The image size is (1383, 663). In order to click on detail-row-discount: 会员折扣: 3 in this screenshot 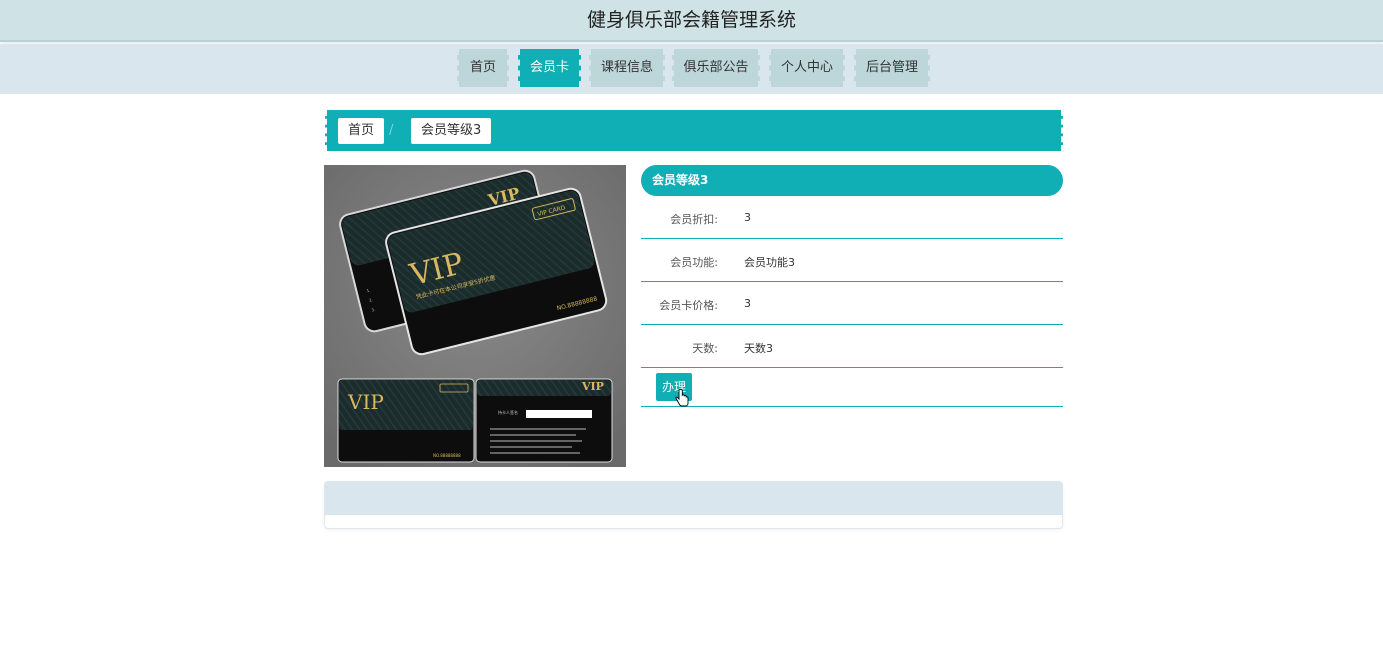, I will do `click(852, 217)`.